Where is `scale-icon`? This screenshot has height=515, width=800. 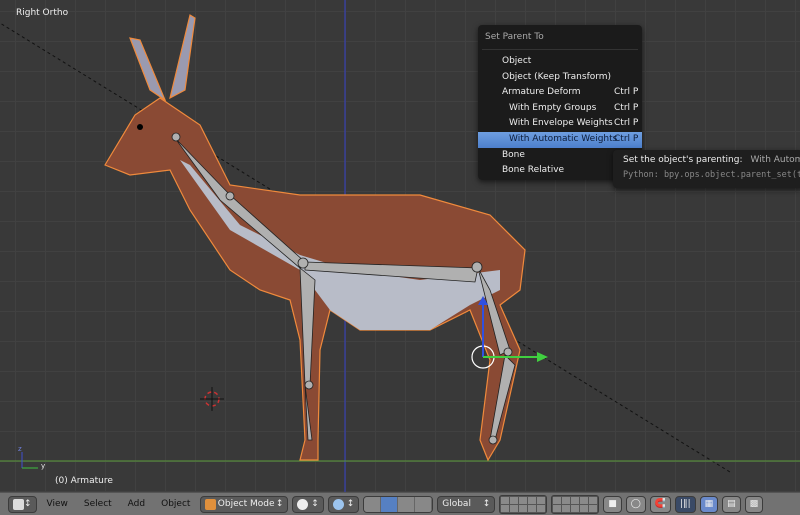 scale-icon is located at coordinates (424, 504).